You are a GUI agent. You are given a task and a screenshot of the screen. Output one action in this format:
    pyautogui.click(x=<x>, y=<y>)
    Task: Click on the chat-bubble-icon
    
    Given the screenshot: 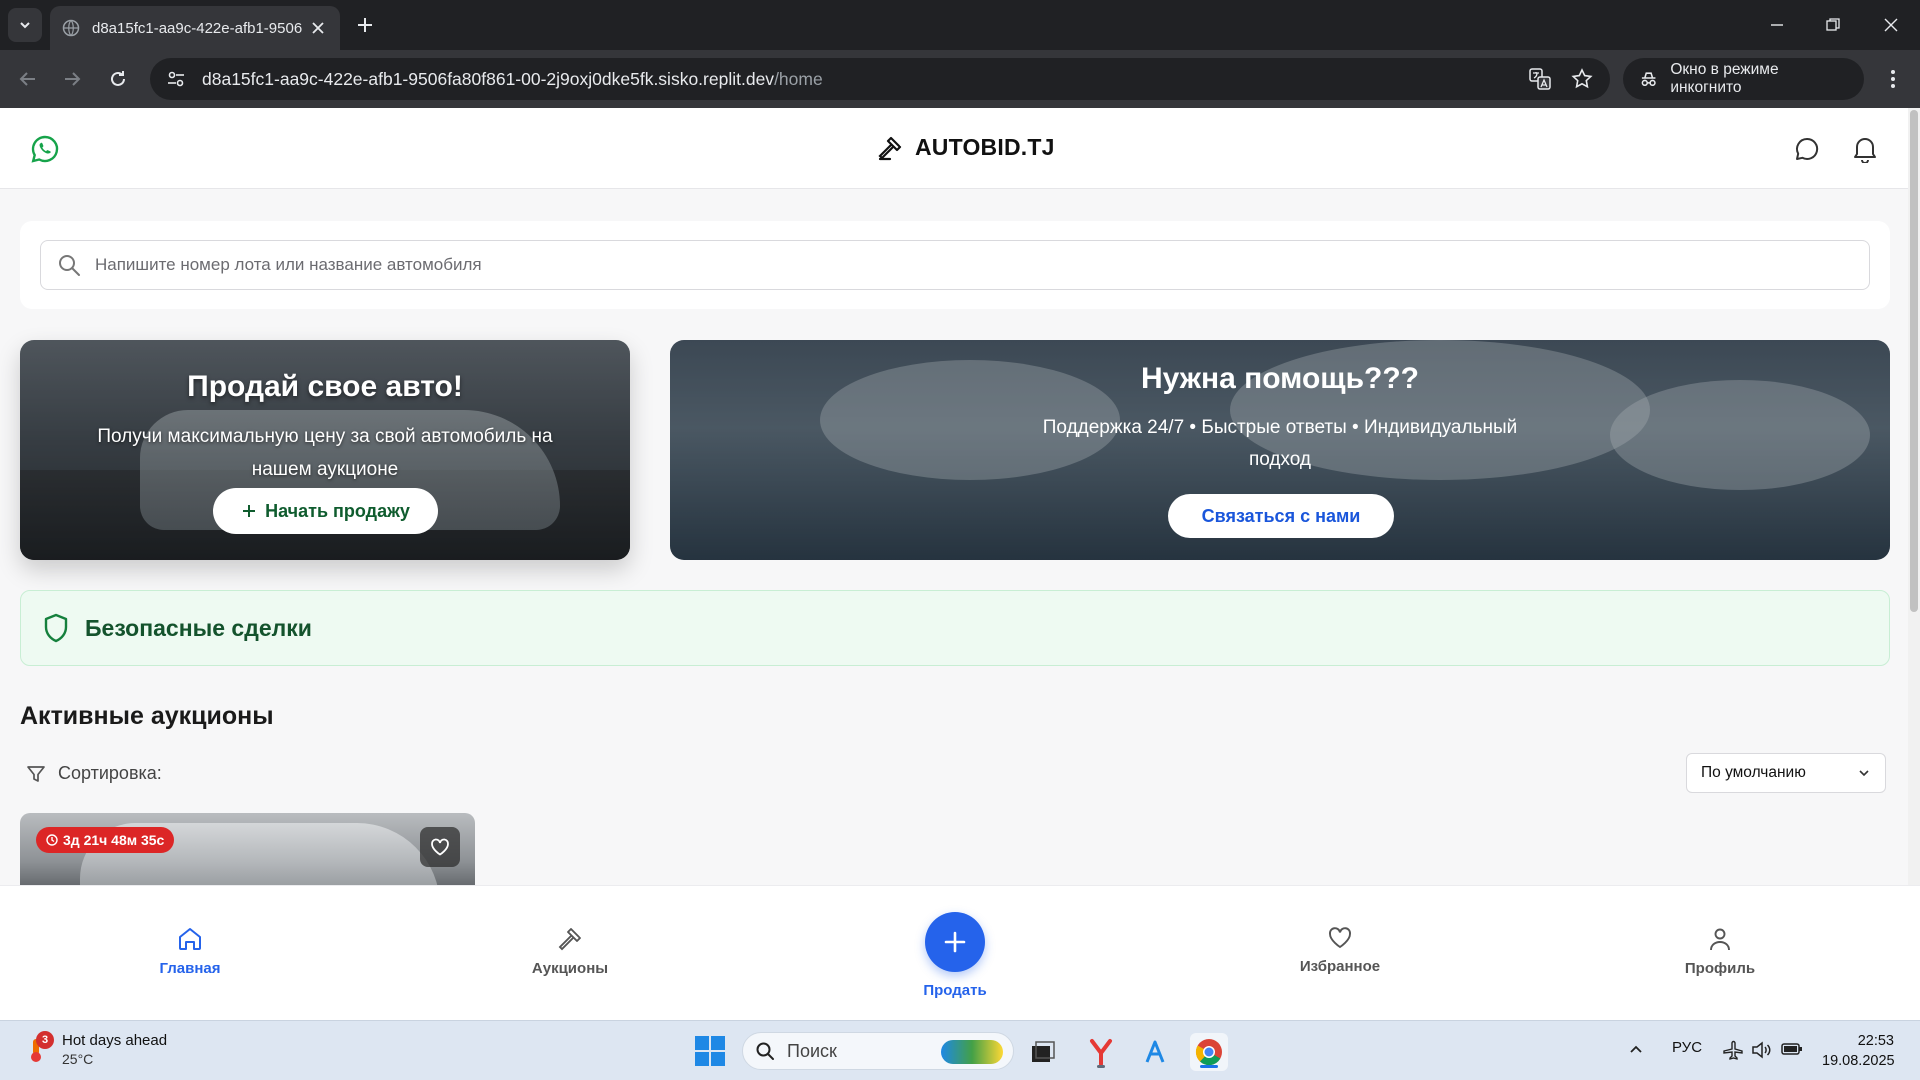 What is the action you would take?
    pyautogui.click(x=1807, y=148)
    